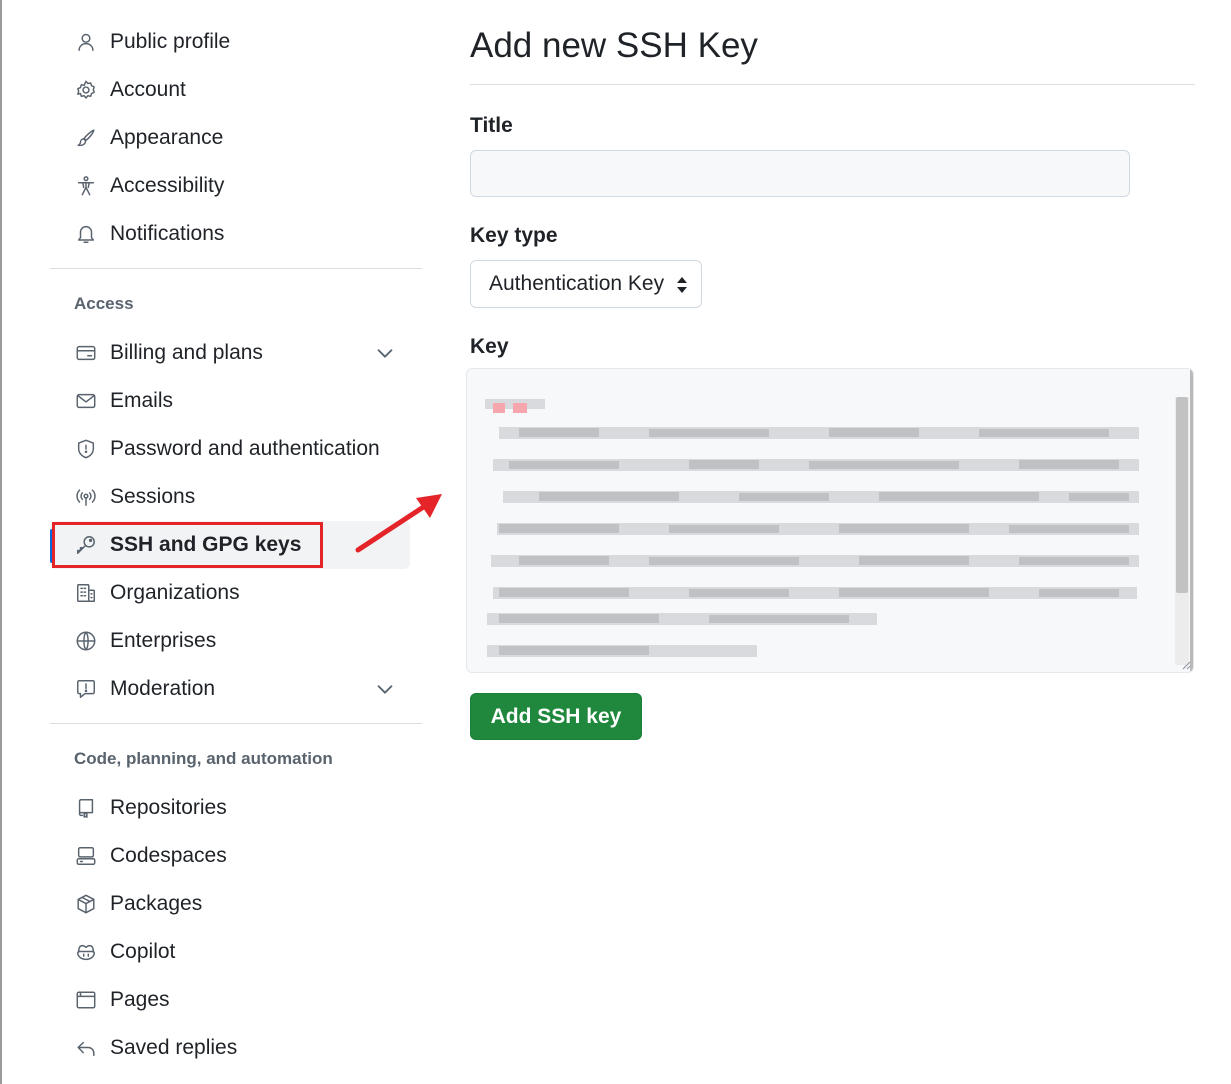 Image resolution: width=1231 pixels, height=1084 pixels. Describe the element at coordinates (230, 904) in the screenshot. I see `sidebar-item-packages: Packages` at that location.